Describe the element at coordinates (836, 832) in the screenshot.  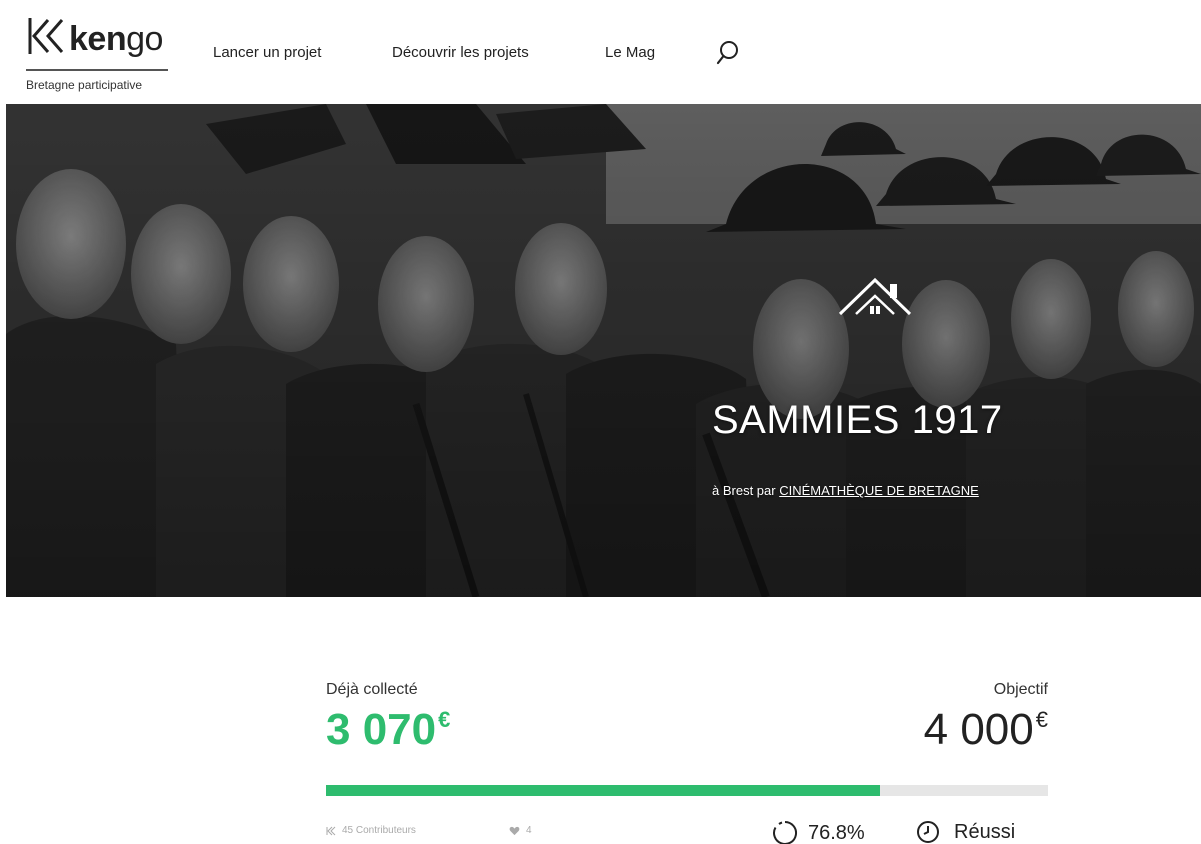
I see `funding-percent-value: 76.8%` at that location.